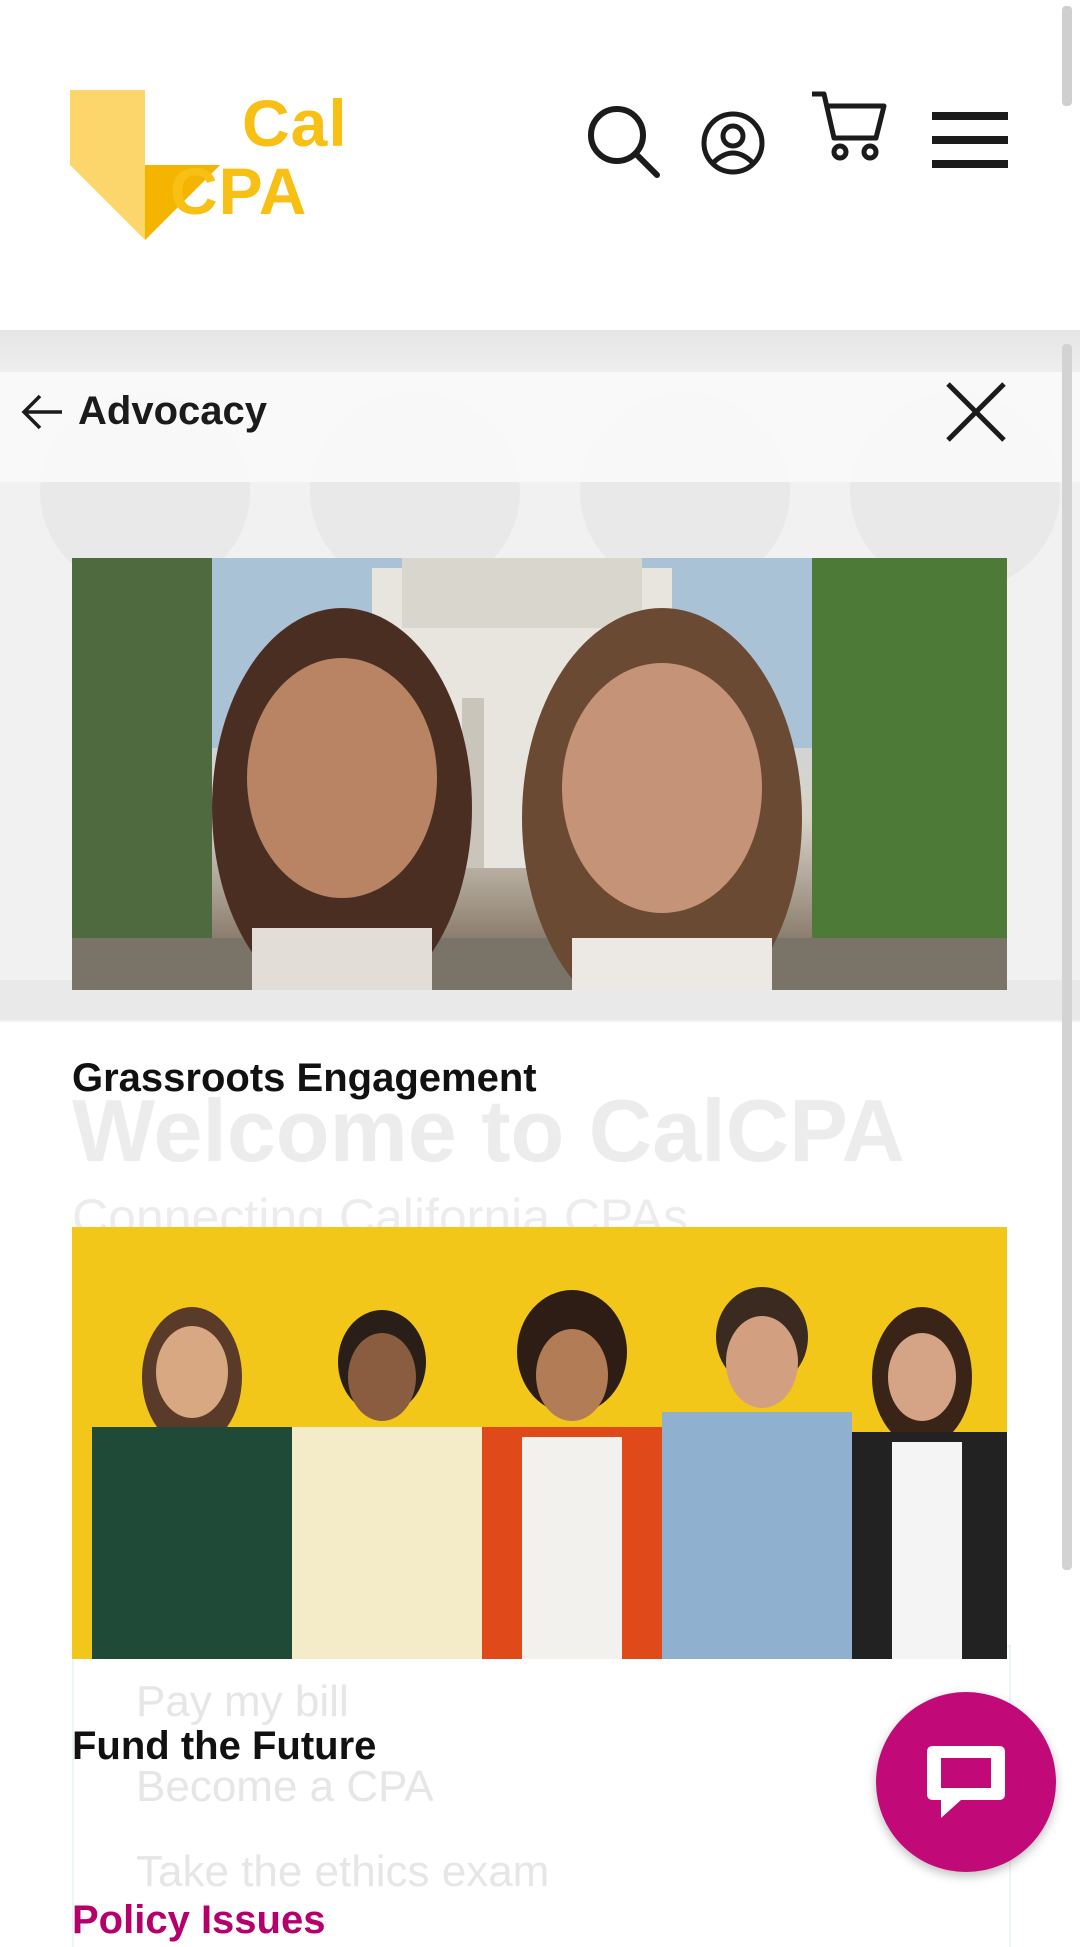  I want to click on menu-scrollbar-thumb, so click(1067, 957).